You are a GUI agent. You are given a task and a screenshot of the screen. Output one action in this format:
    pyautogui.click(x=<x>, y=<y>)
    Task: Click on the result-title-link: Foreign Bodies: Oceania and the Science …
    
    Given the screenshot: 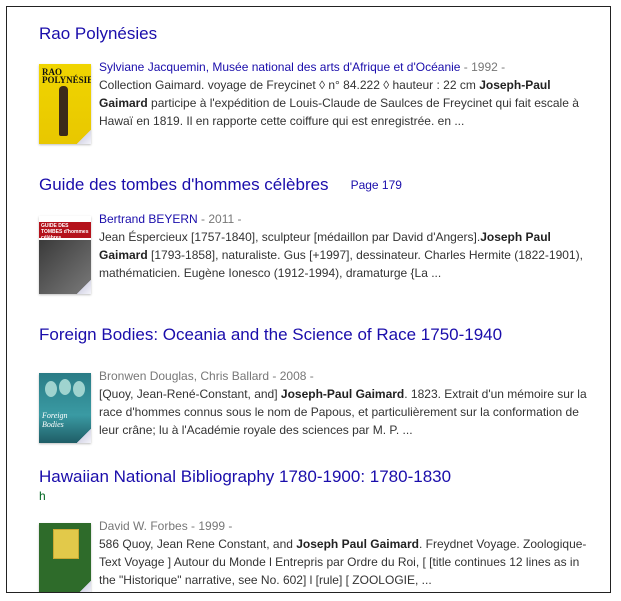 What is the action you would take?
    pyautogui.click(x=278, y=335)
    